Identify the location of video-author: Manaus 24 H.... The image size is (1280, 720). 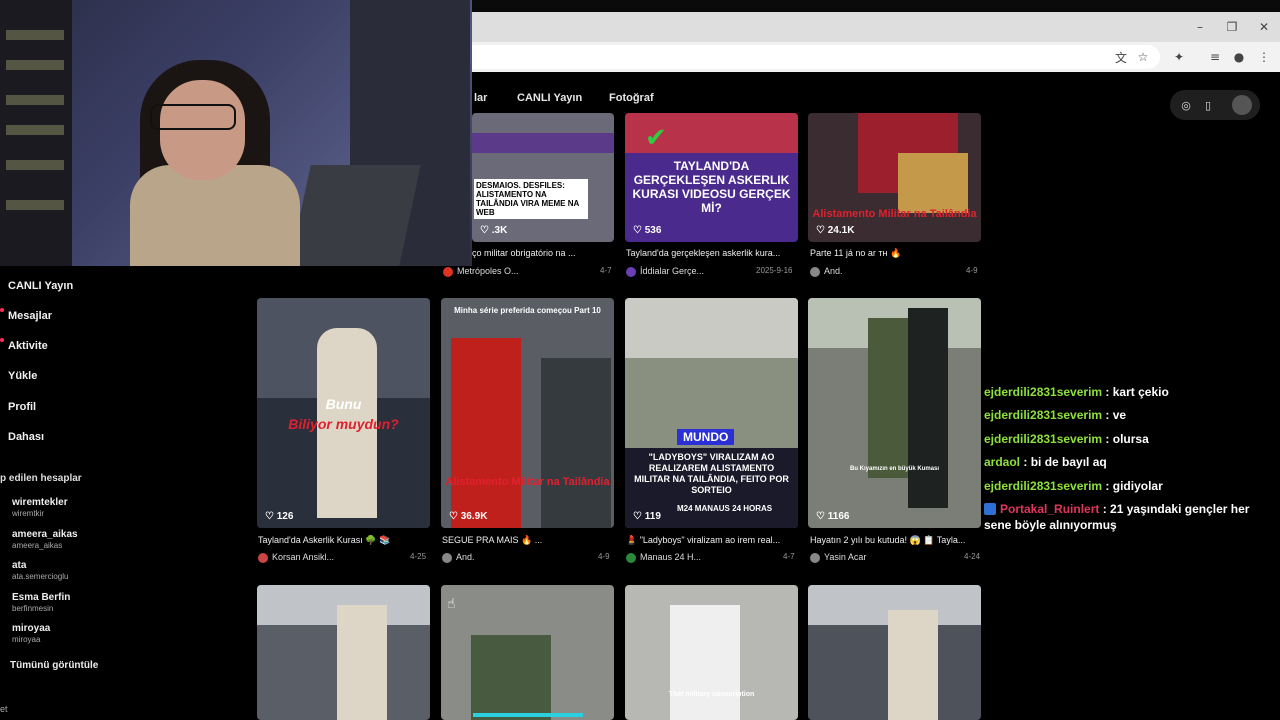
(663, 557).